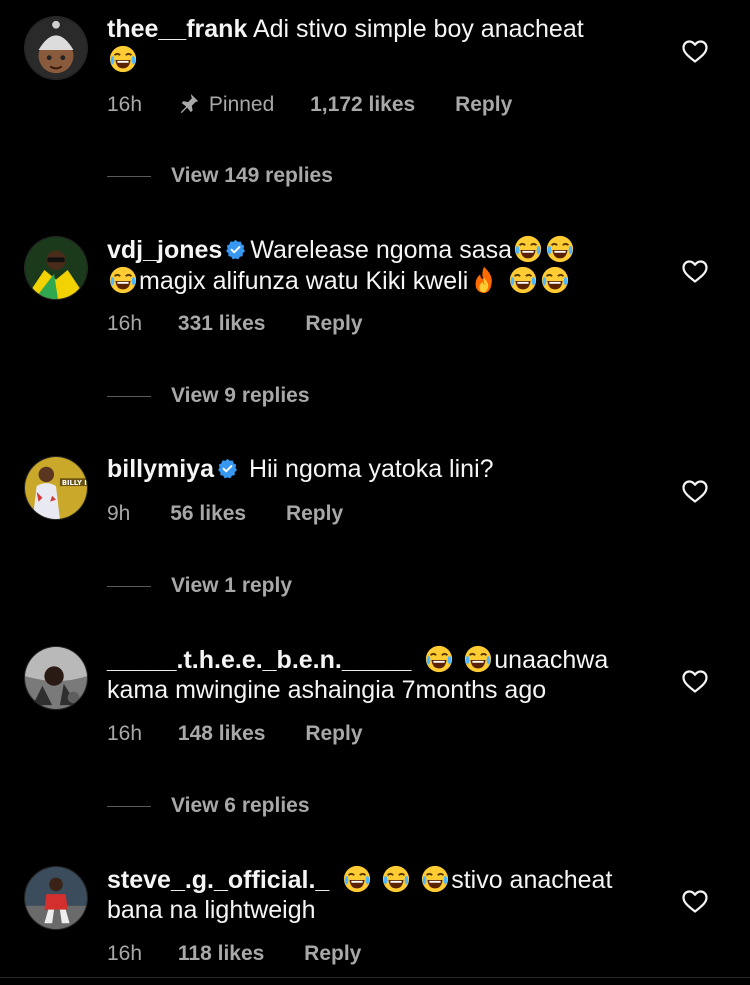 The height and width of the screenshot is (985, 750). Describe the element at coordinates (56, 488) in the screenshot. I see `avatar: BILLY MIYA` at that location.